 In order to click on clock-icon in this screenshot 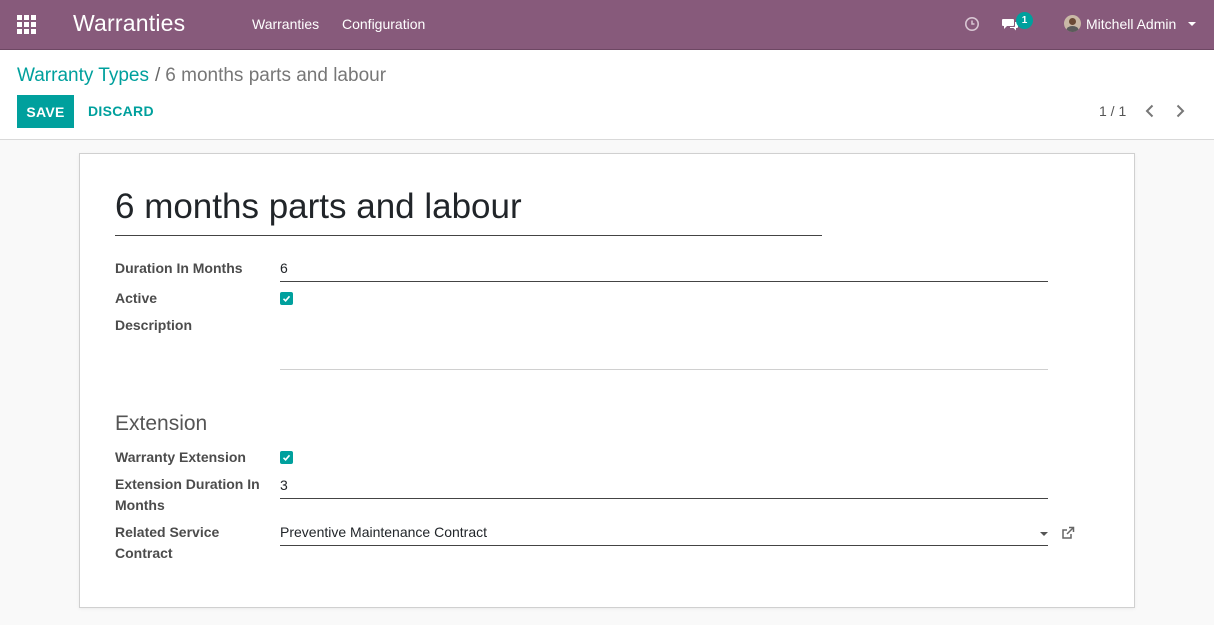, I will do `click(972, 24)`.